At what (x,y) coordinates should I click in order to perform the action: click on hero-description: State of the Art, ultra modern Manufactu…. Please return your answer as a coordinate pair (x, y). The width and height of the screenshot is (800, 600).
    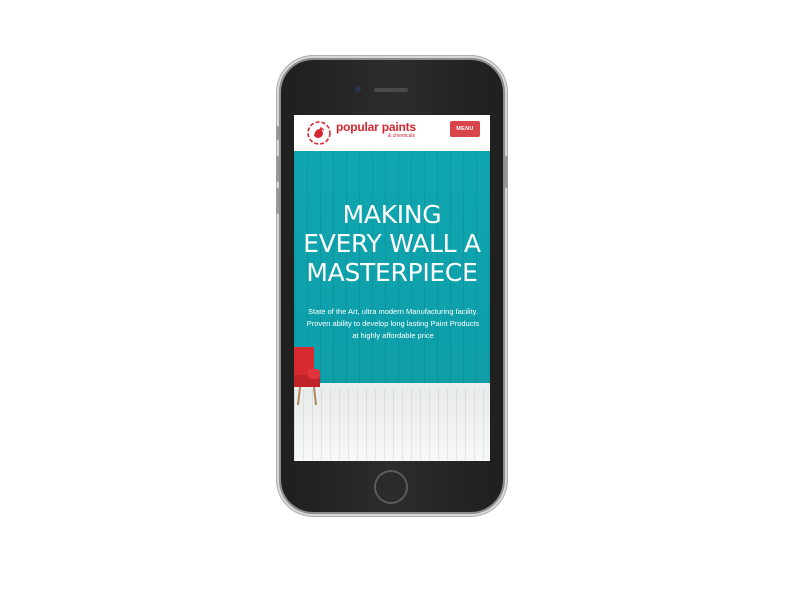
    Looking at the image, I should click on (393, 323).